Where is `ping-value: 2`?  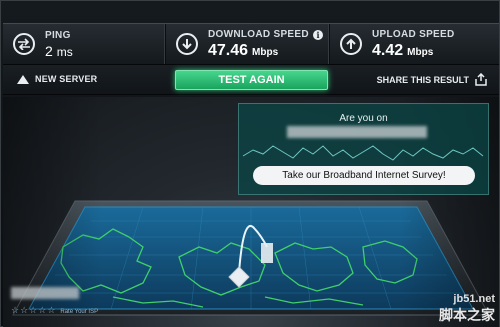
ping-value: 2 is located at coordinates (49, 50).